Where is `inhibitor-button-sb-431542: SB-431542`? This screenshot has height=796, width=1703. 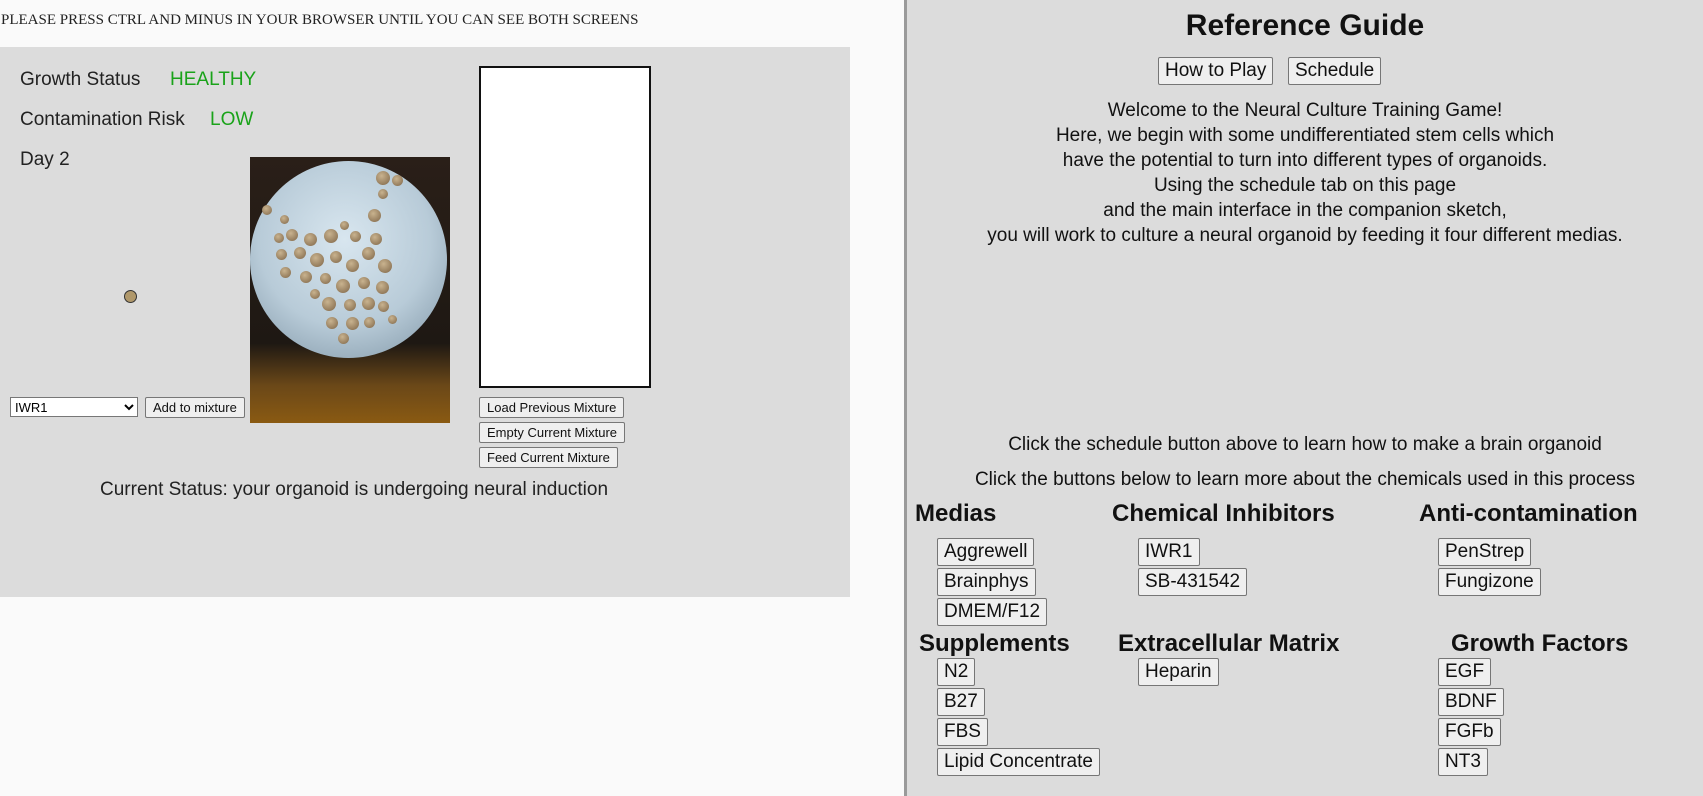
inhibitor-button-sb-431542: SB-431542 is located at coordinates (1193, 582).